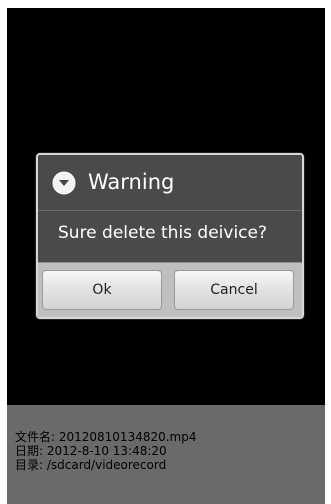 The width and height of the screenshot is (331, 504). I want to click on file-date-text: 日期: 2012-8-10 13:48:20, so click(91, 451).